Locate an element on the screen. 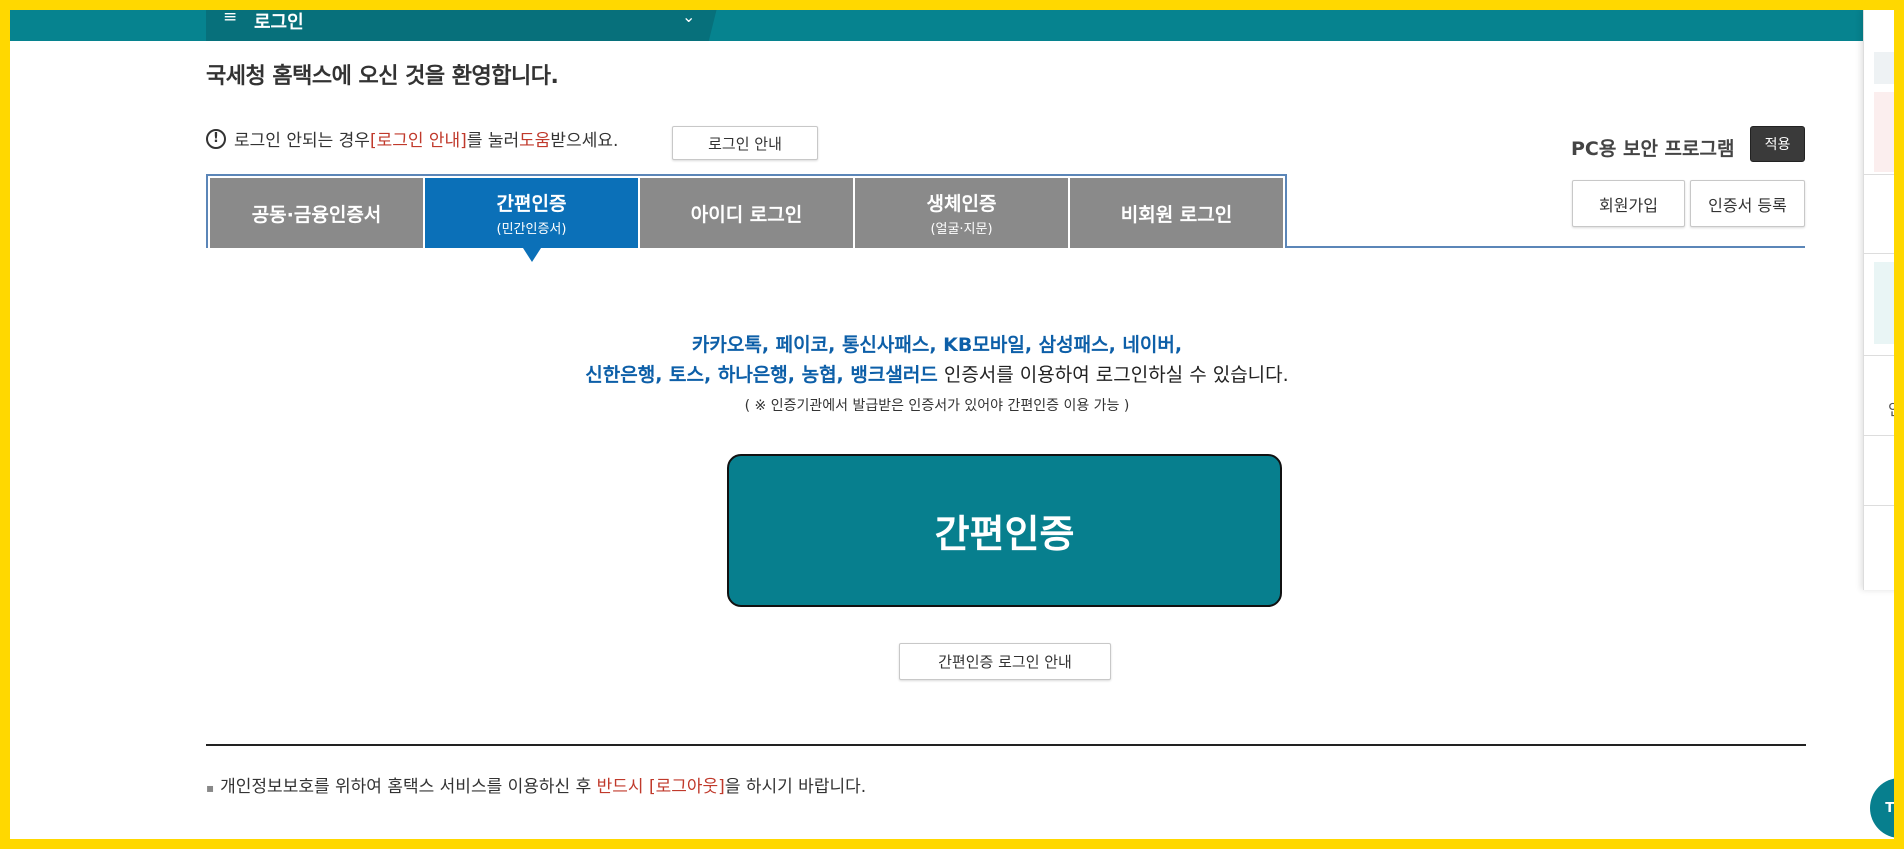  providers-description: 인증서를 이용하여 로그인하실 수 있습니다. is located at coordinates (1113, 375).